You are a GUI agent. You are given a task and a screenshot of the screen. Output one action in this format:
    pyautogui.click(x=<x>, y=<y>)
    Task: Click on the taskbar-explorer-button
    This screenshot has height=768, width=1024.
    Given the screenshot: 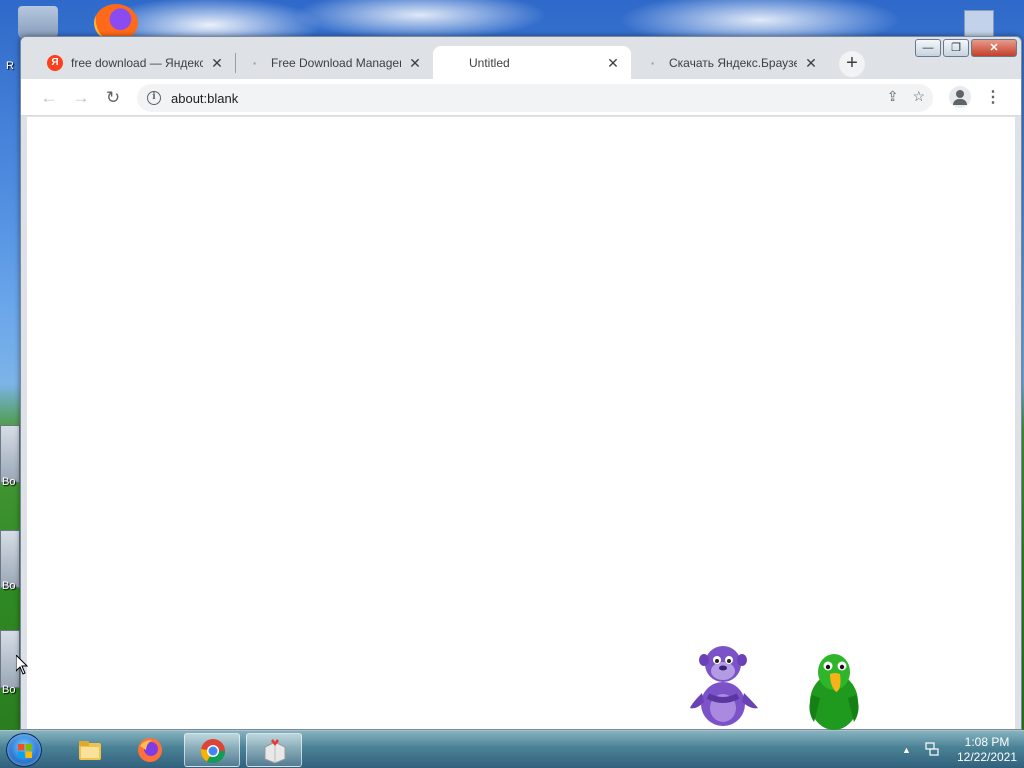 What is the action you would take?
    pyautogui.click(x=90, y=750)
    